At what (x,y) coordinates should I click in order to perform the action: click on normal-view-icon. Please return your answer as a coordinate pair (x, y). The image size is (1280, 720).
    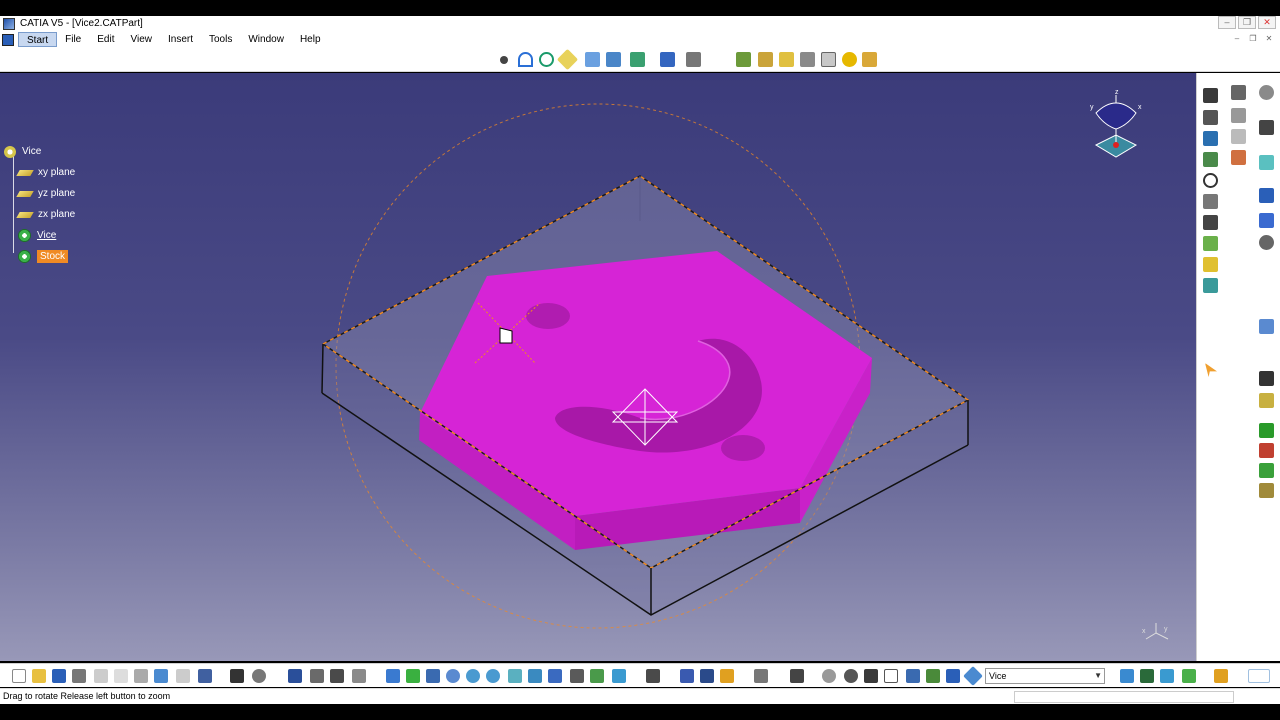
    Looking at the image, I should click on (515, 676).